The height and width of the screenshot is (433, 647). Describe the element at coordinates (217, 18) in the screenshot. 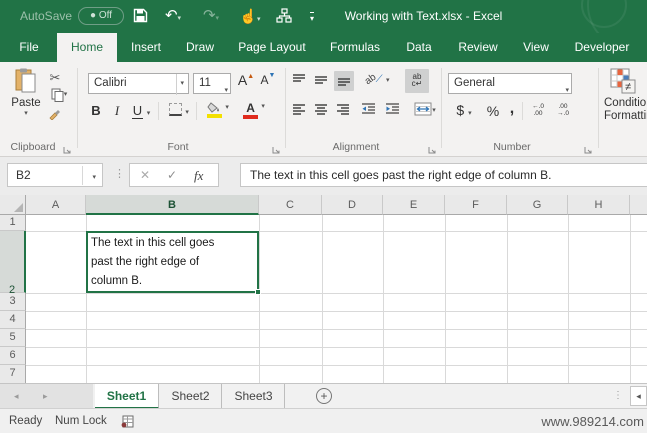

I see `chevron-down-icon: ▾` at that location.